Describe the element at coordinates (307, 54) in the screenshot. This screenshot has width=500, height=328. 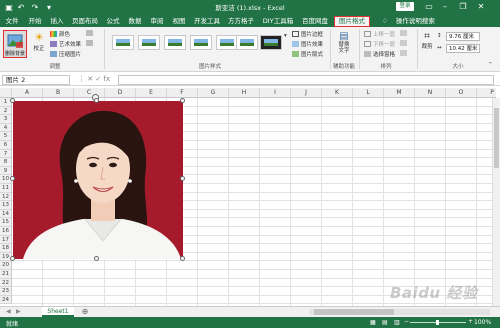
I see `picture-layout-button: 图片版式` at that location.